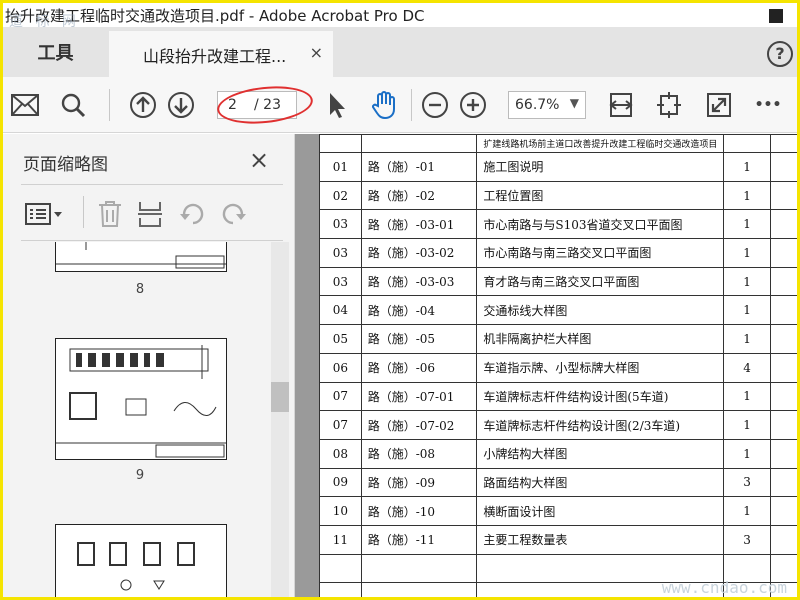 Image resolution: width=800 pixels, height=600 pixels. I want to click on cell-name: 育才路与南三路交叉口平面图, so click(600, 281).